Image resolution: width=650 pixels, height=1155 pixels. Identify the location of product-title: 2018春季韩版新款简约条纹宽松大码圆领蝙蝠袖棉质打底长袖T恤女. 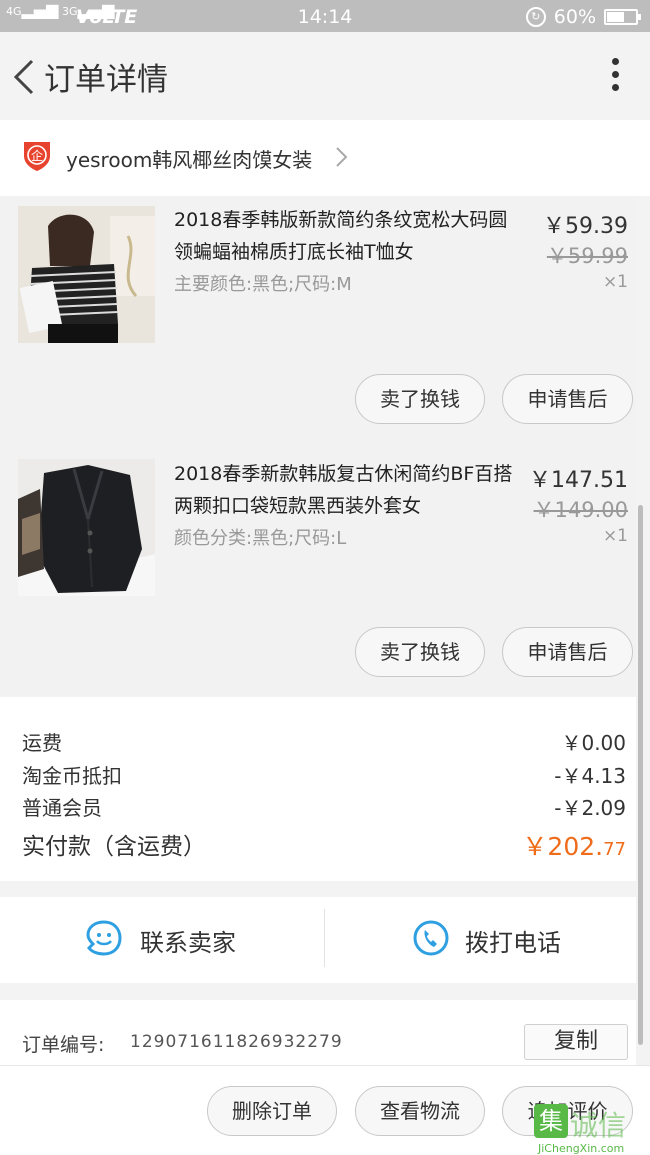
(346, 236).